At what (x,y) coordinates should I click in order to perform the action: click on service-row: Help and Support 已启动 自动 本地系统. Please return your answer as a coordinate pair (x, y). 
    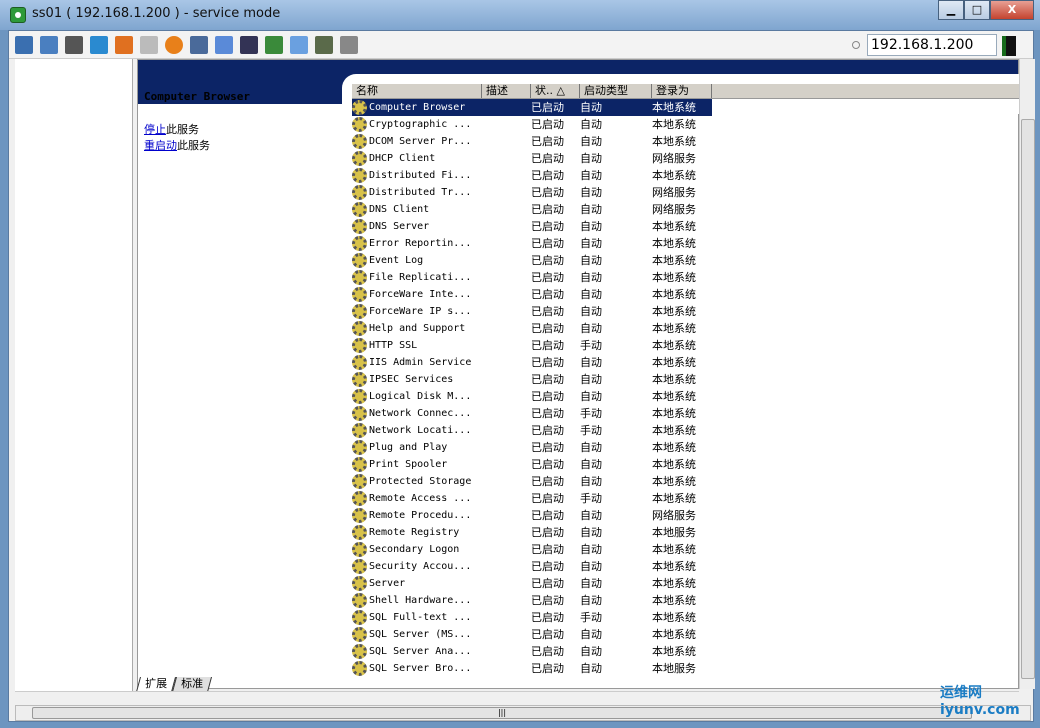
    Looking at the image, I should click on (686, 328).